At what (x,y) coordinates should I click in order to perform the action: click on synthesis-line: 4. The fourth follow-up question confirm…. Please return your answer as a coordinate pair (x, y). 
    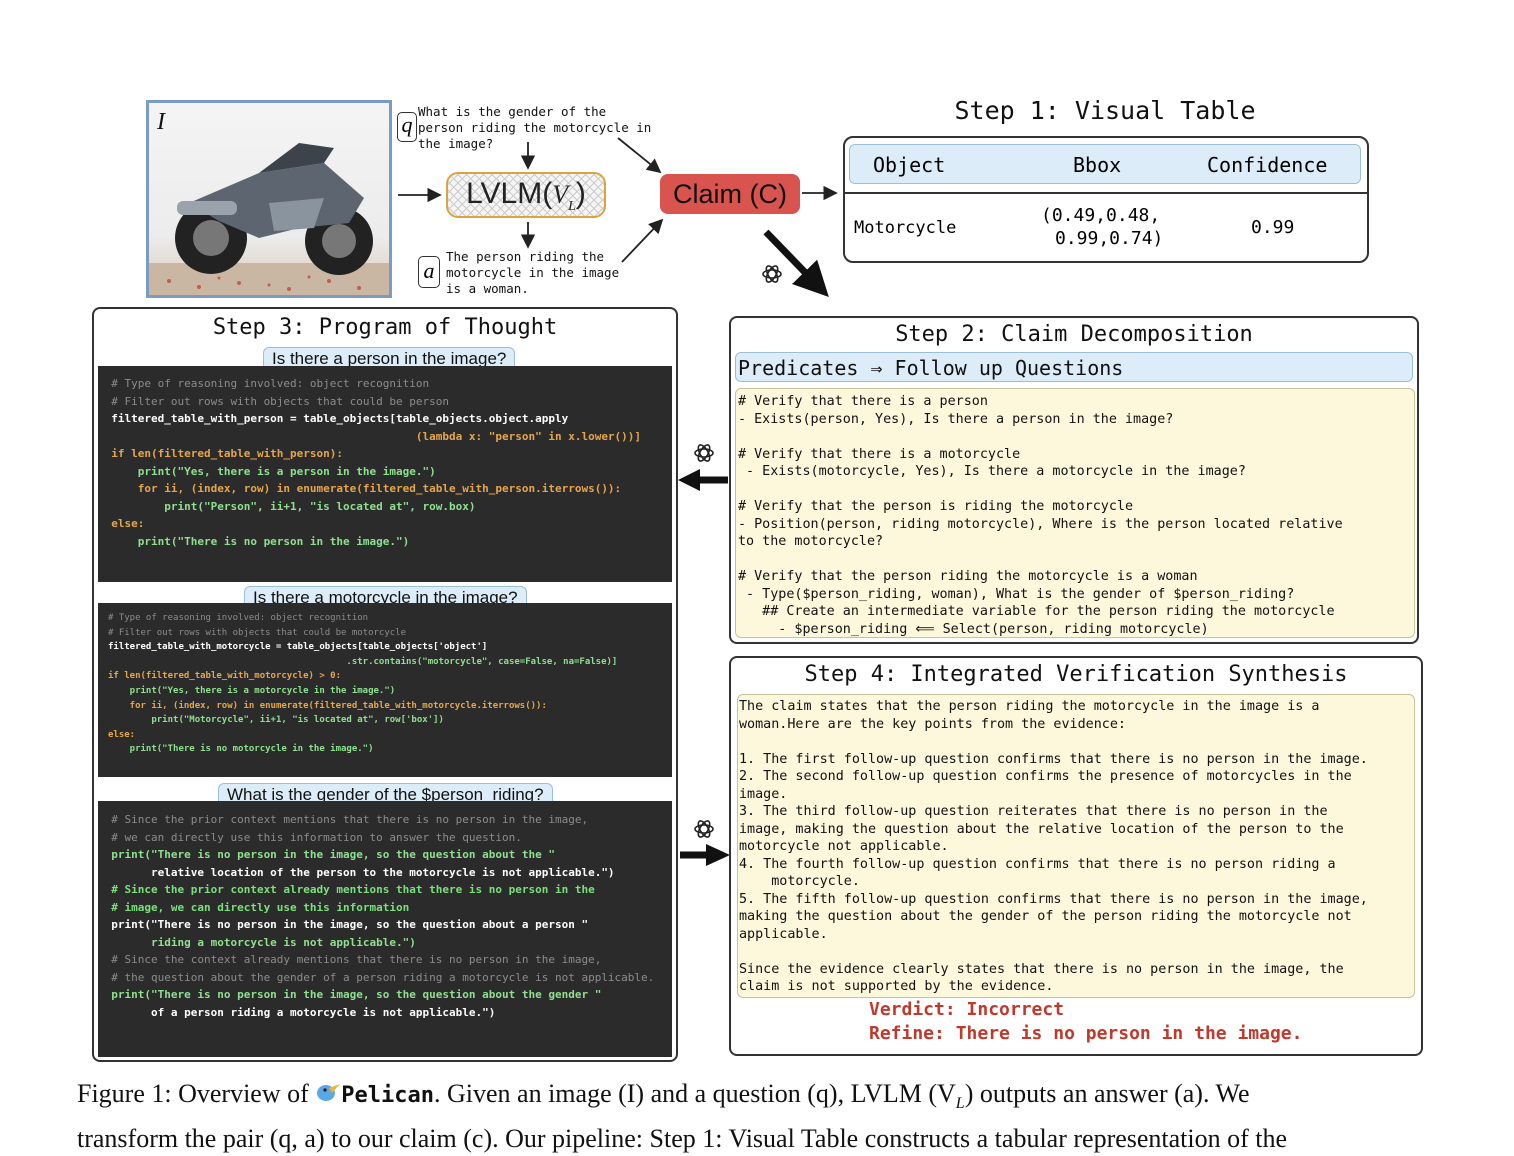
    Looking at the image, I should click on (1037, 864).